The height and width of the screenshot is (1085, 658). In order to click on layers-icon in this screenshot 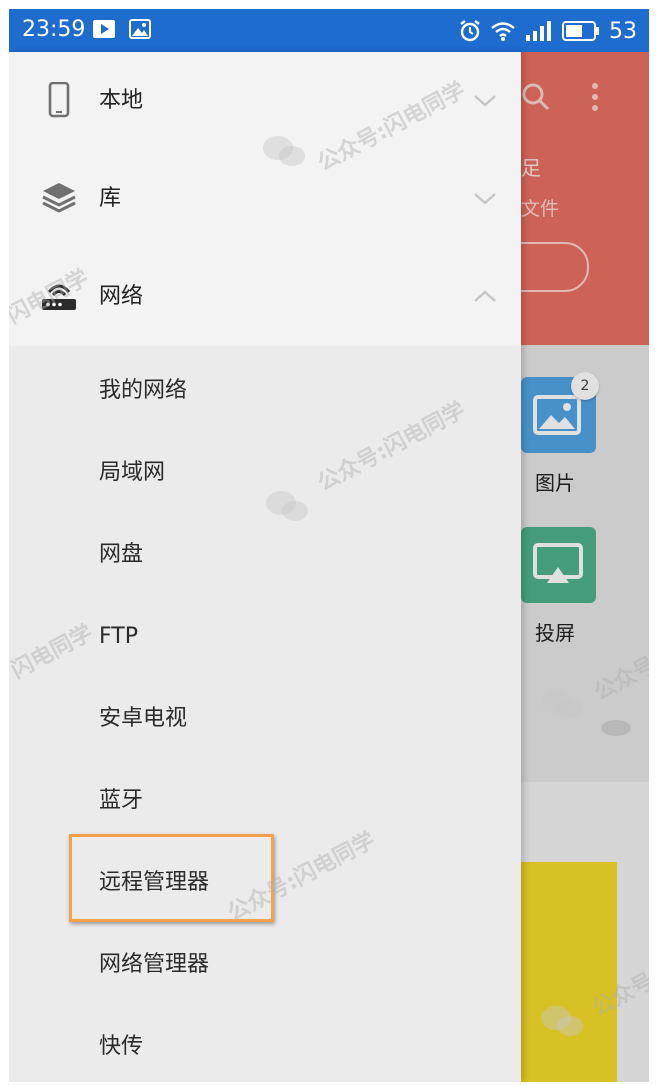, I will do `click(59, 198)`.